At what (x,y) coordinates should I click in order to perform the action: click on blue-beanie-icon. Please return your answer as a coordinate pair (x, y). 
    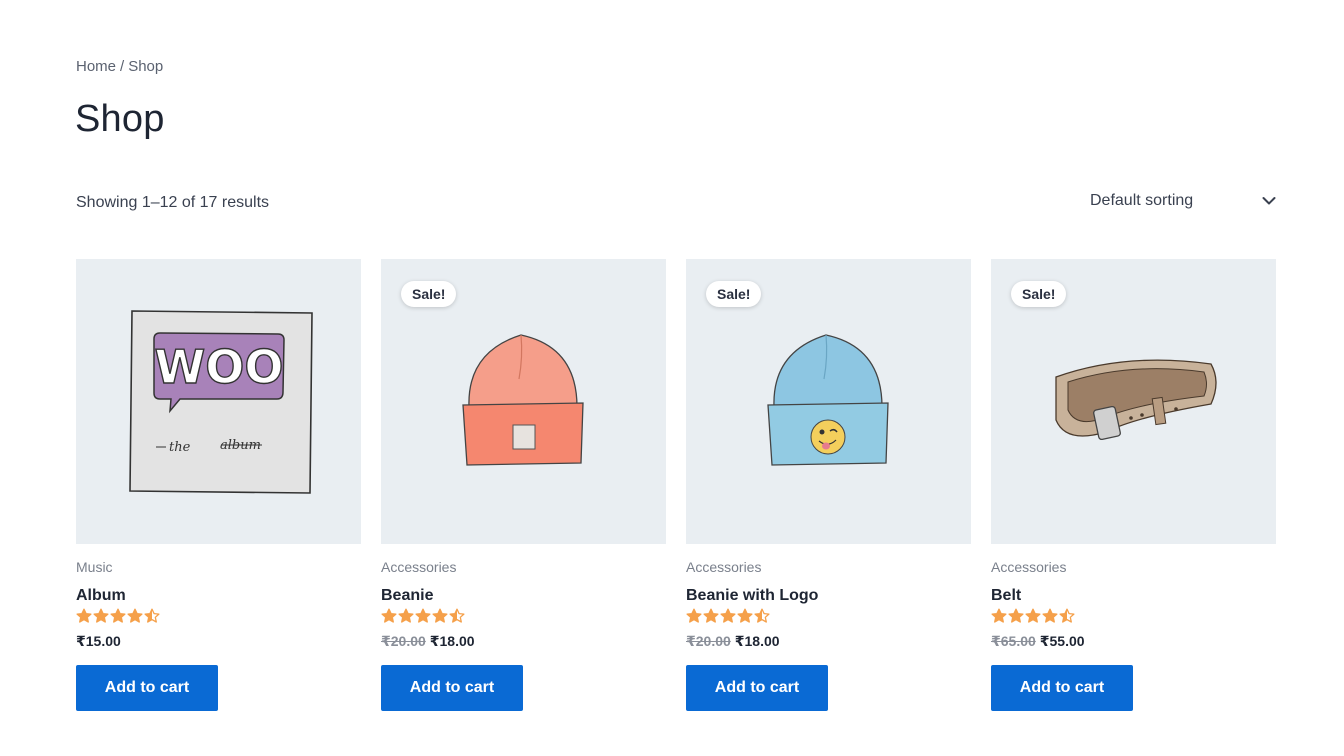
    Looking at the image, I should click on (827, 399).